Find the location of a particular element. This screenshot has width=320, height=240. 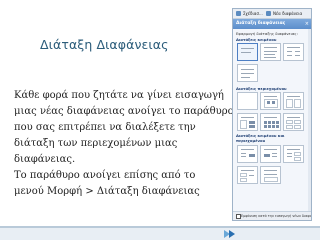

section-content-layouts: Διατάξεις περιεχομένου is located at coordinates (261, 88).